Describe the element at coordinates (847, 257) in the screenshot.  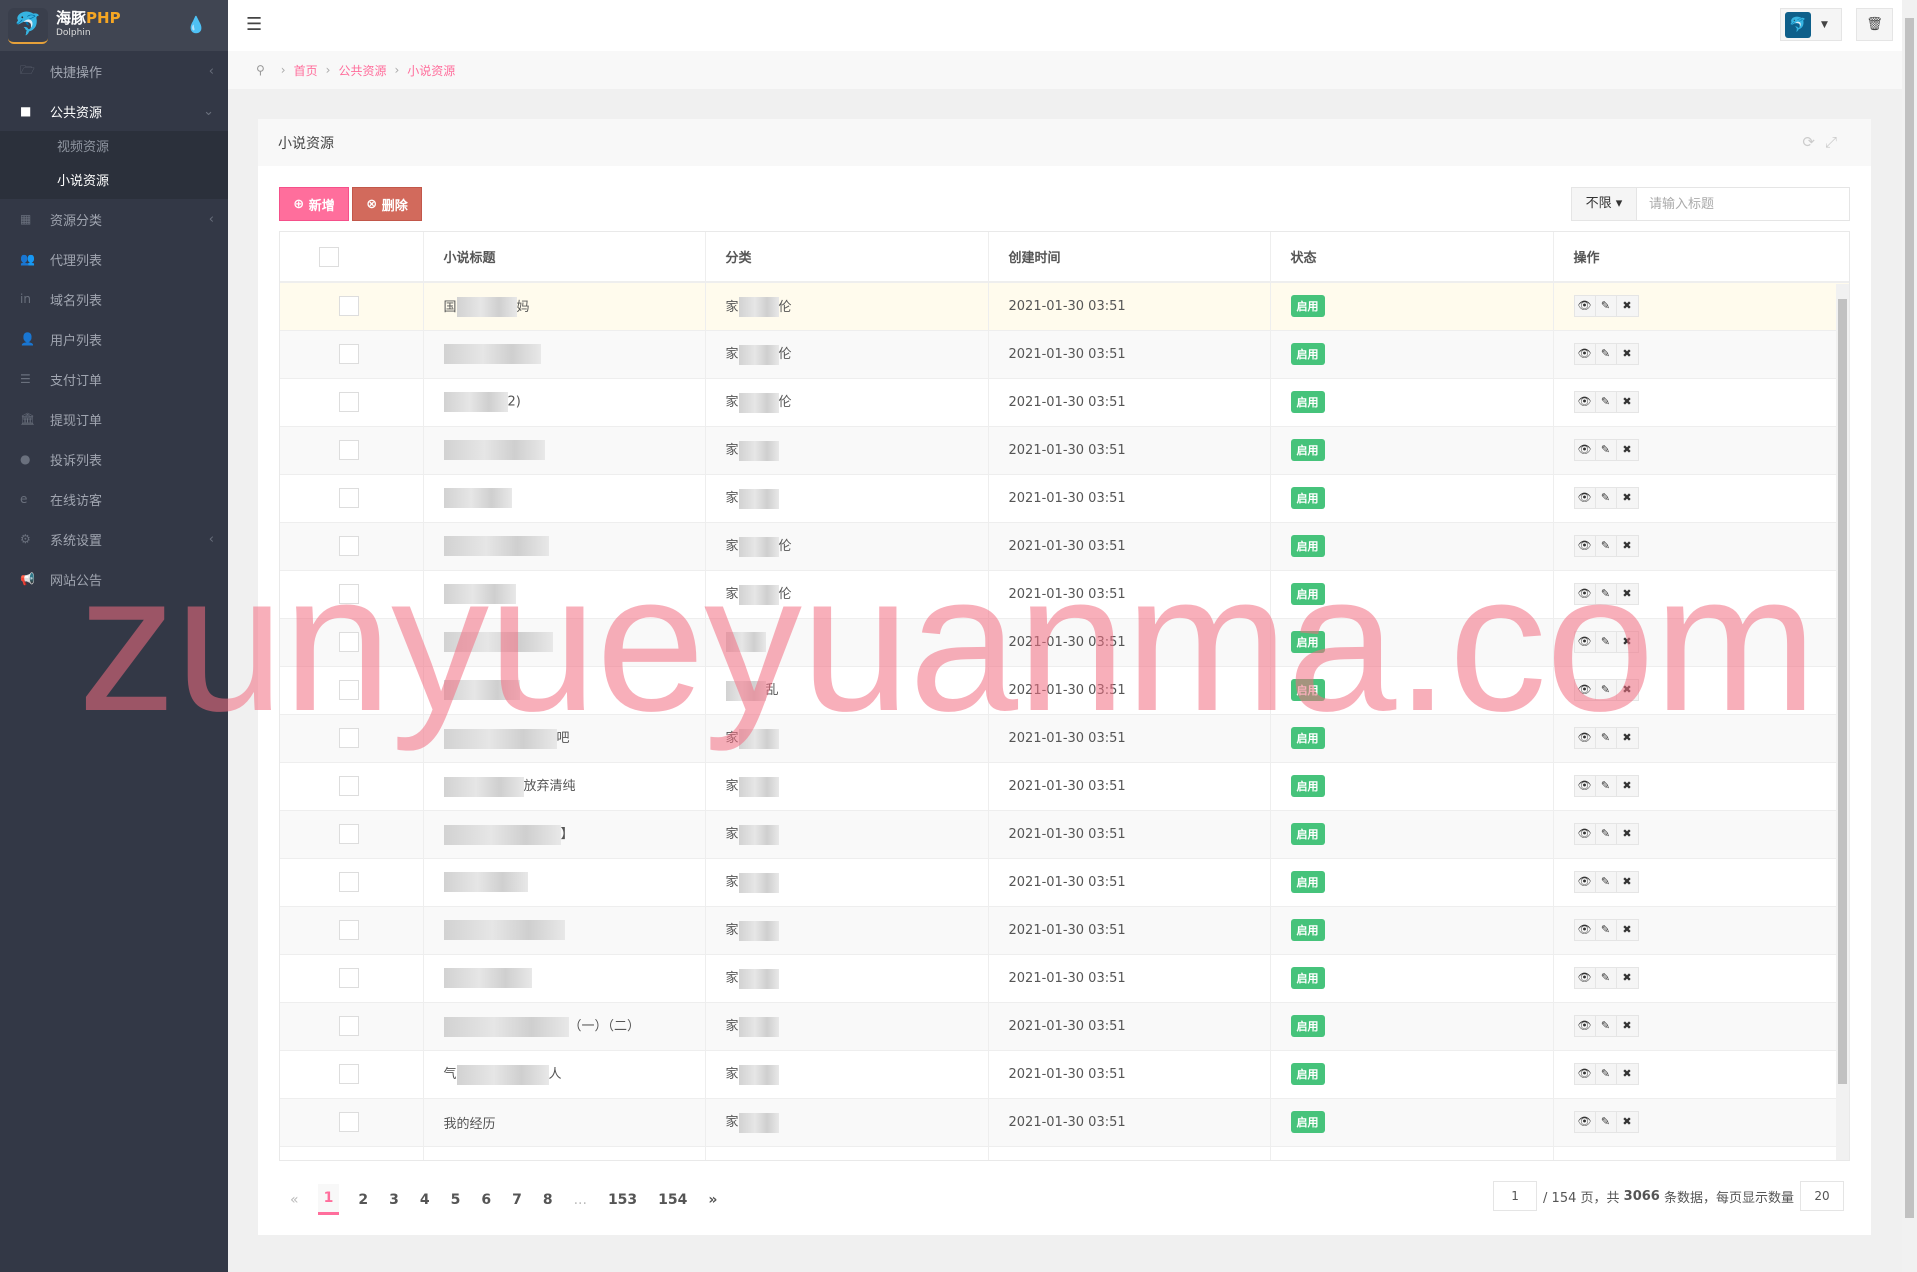
I see `column-header-category: 分类` at that location.